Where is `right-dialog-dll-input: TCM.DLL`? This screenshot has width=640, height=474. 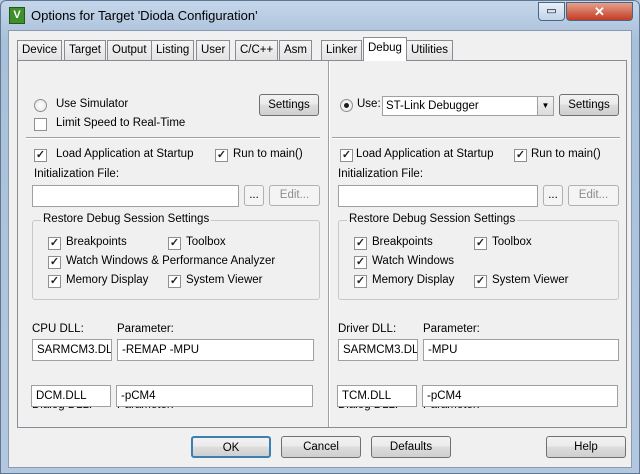
right-dialog-dll-input: TCM.DLL is located at coordinates (377, 396).